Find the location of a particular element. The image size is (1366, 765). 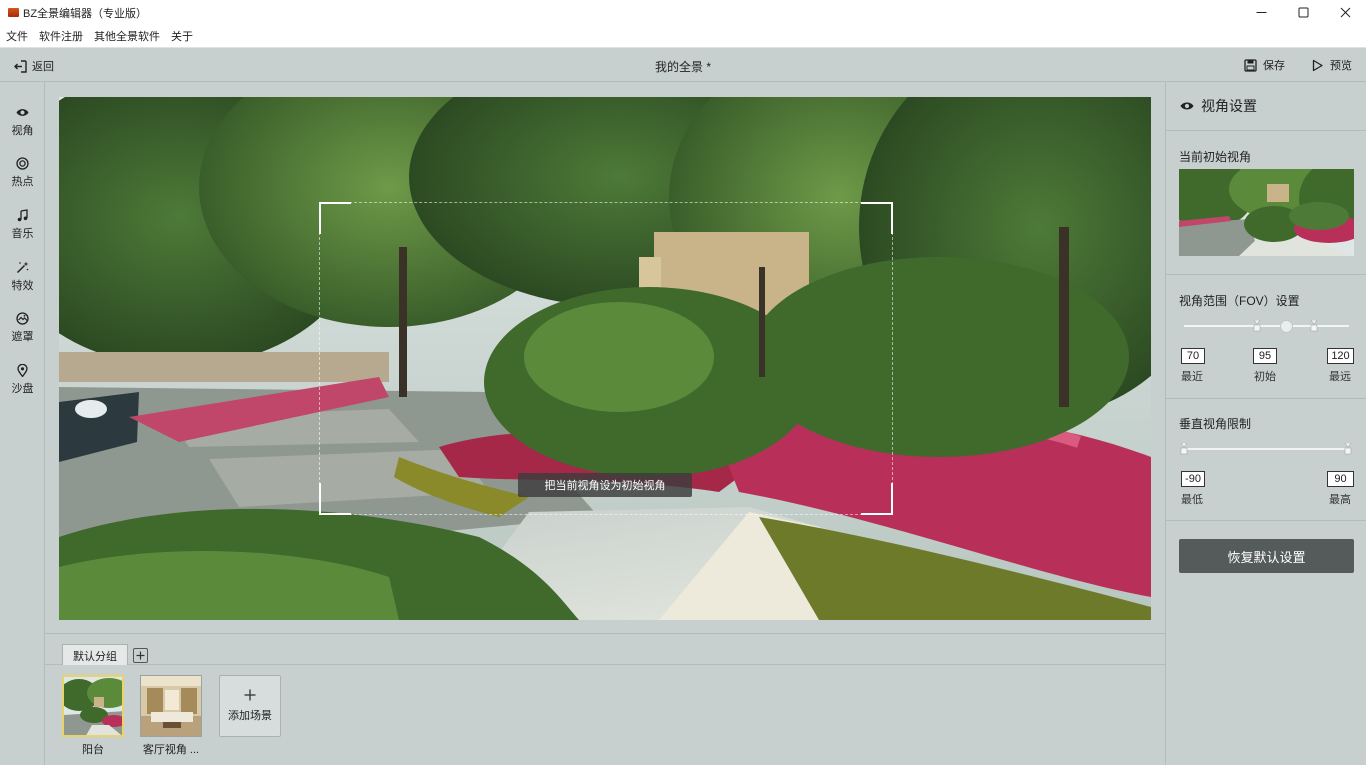

menu-register: 软件注册 is located at coordinates (61, 36).